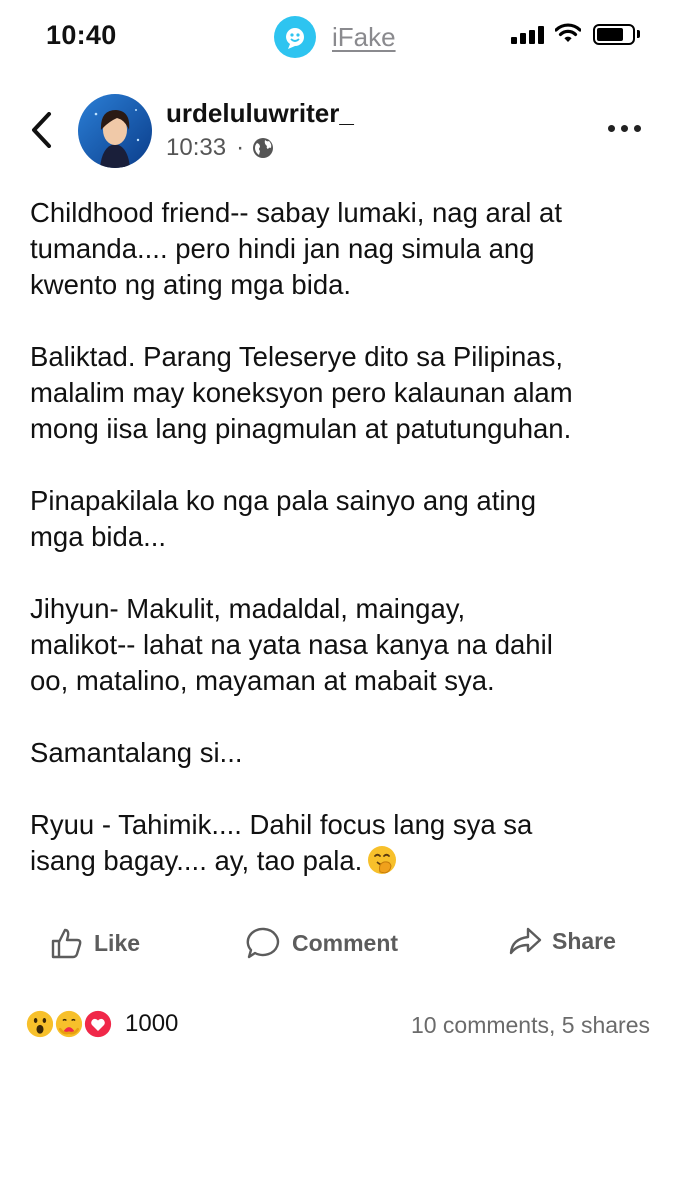  I want to click on wifi-icon, so click(568, 32).